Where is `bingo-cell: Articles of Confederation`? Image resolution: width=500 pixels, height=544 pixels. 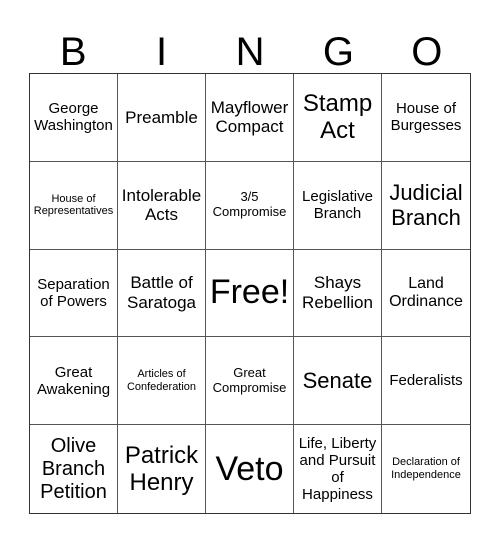 bingo-cell: Articles of Confederation is located at coordinates (162, 381).